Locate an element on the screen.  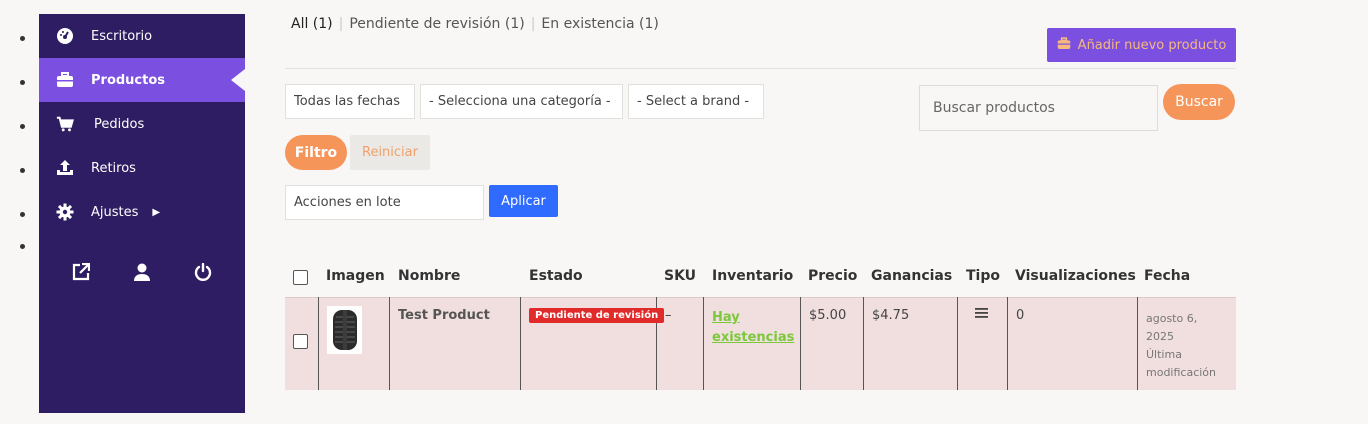
sidebar-item-productos: Productos is located at coordinates (142, 80).